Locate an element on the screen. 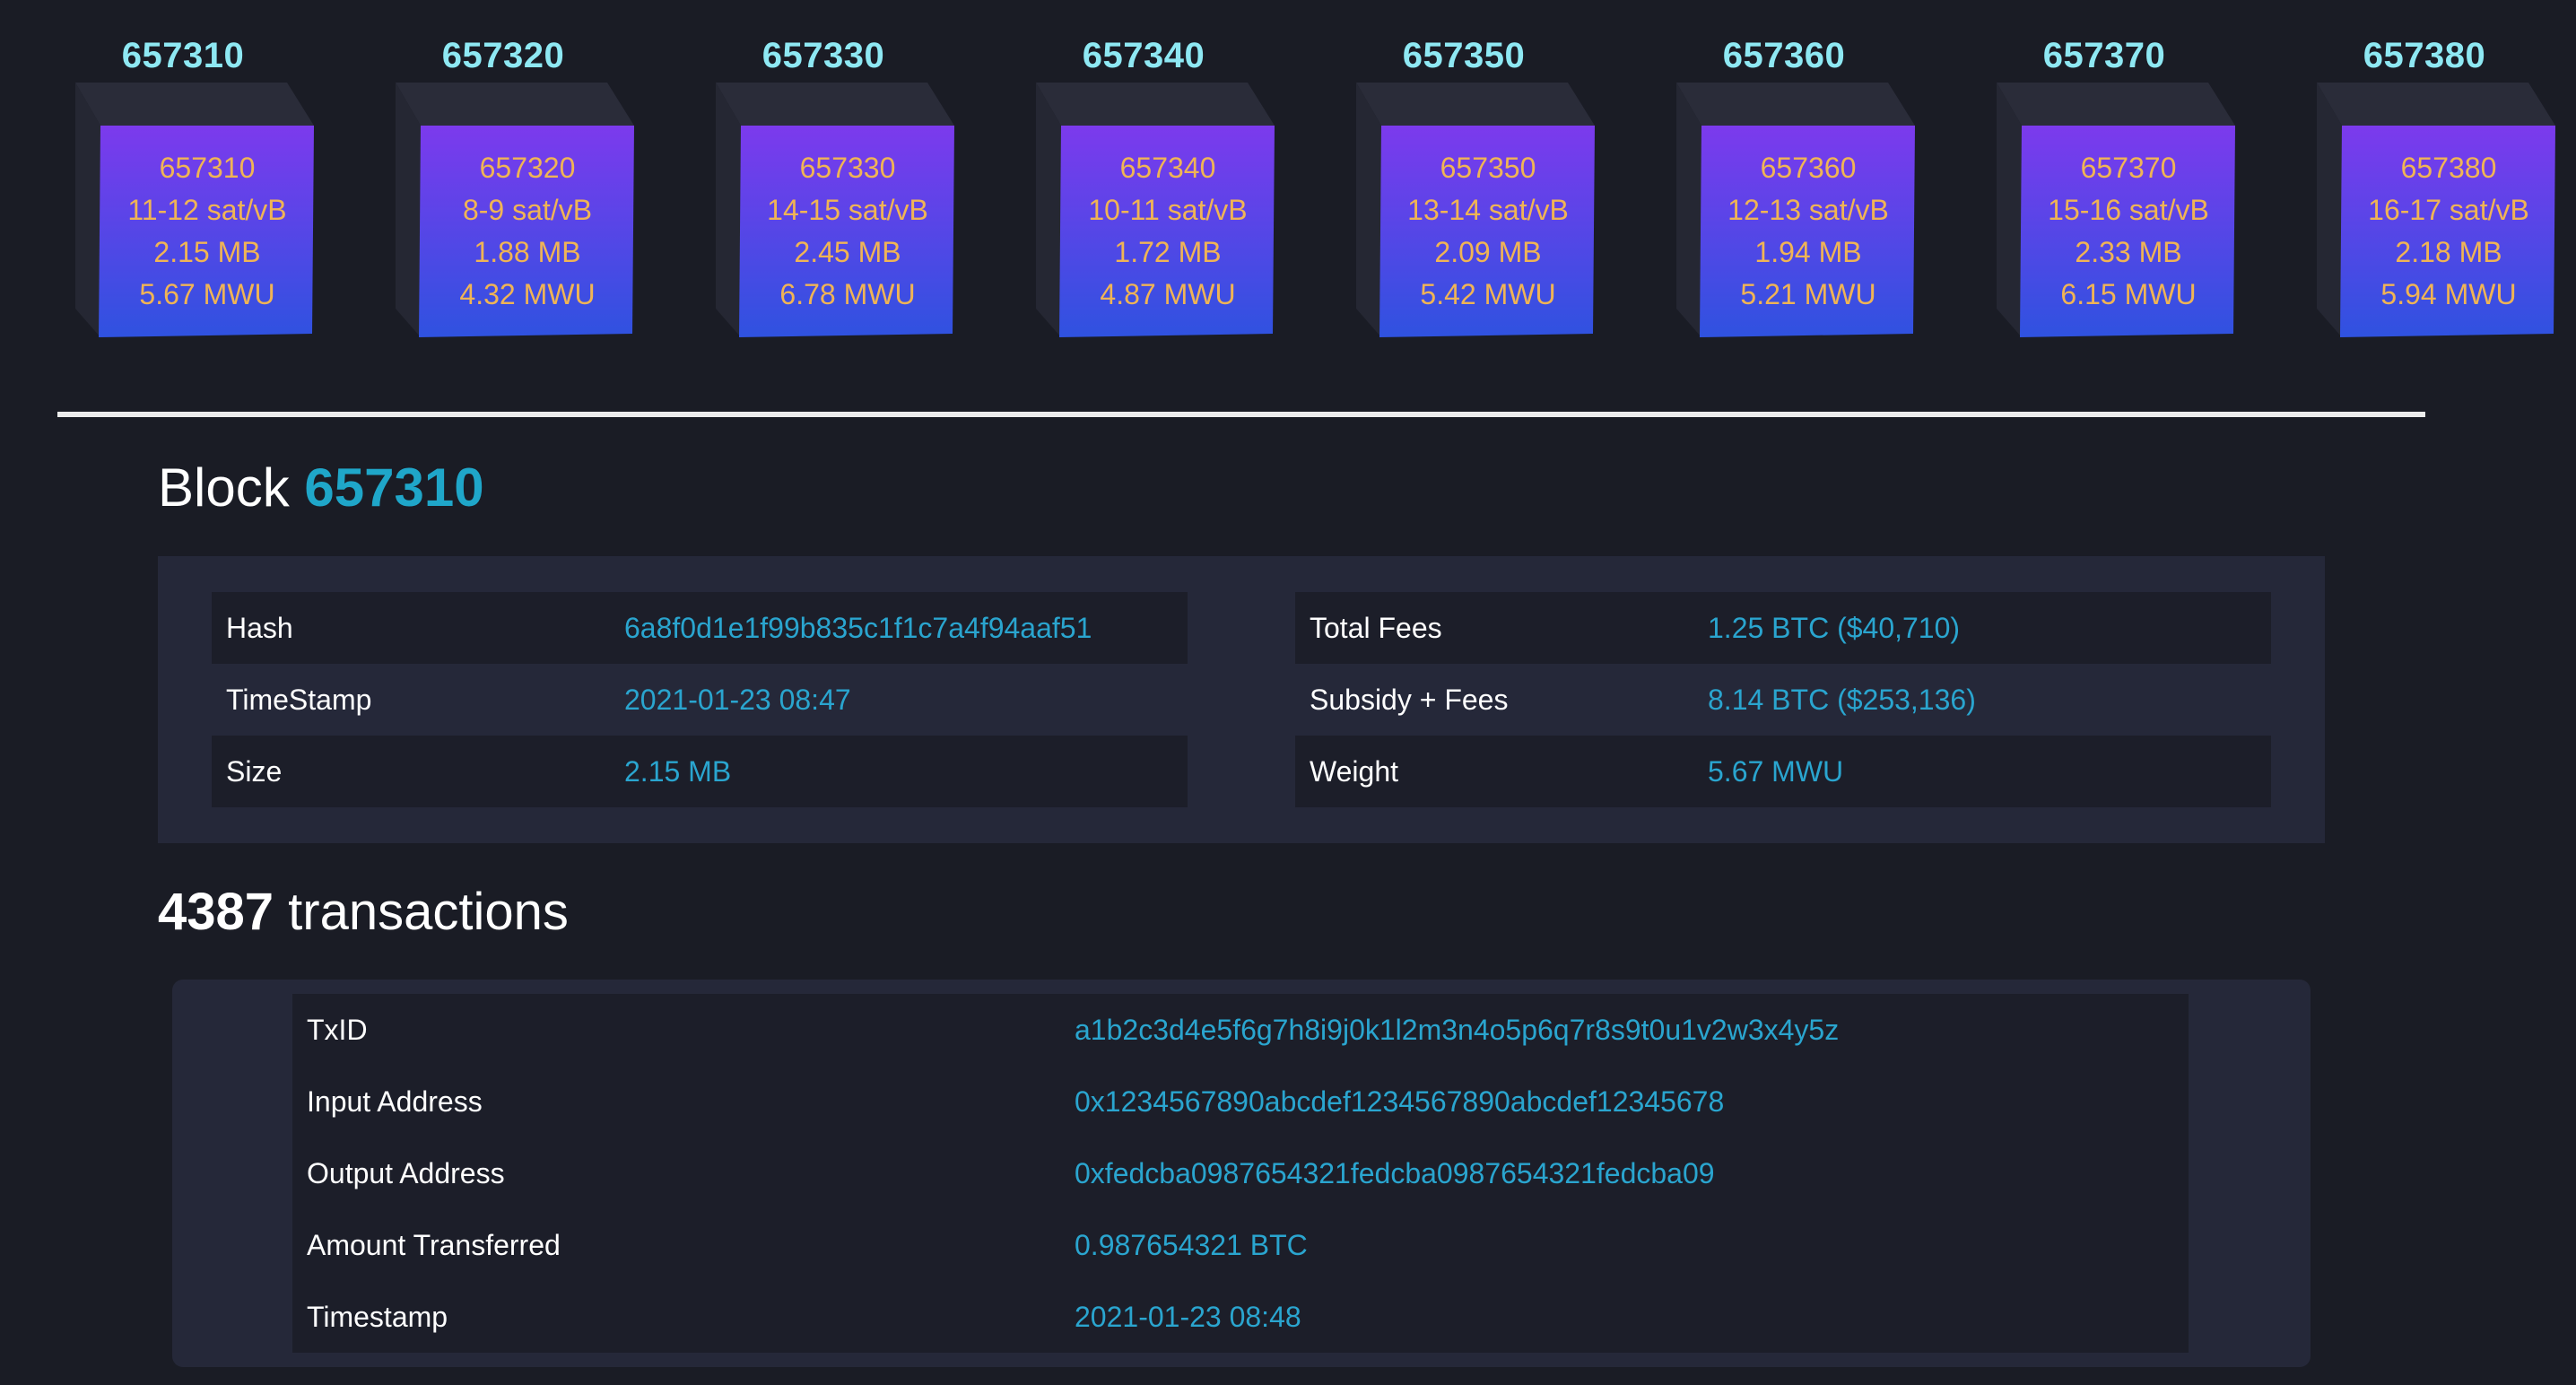 Image resolution: width=2576 pixels, height=1385 pixels. block-size: 2.45 MB is located at coordinates (847, 252).